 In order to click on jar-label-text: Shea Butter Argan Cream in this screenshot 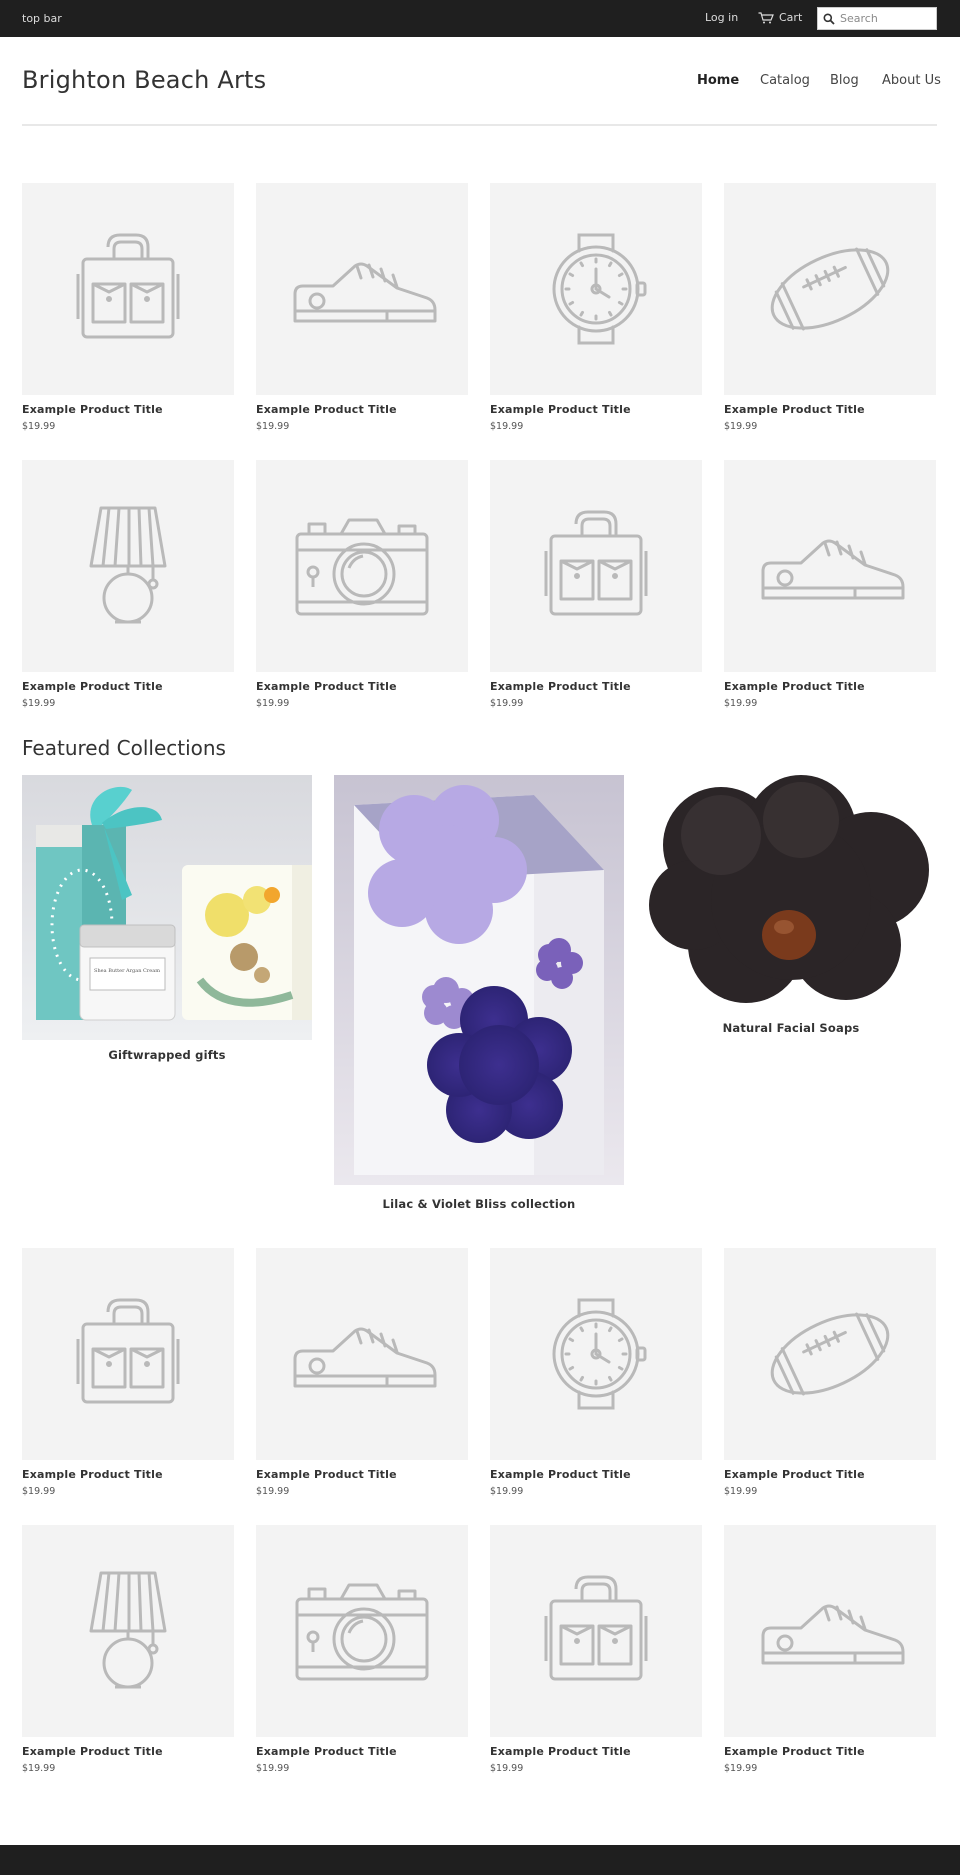, I will do `click(127, 971)`.